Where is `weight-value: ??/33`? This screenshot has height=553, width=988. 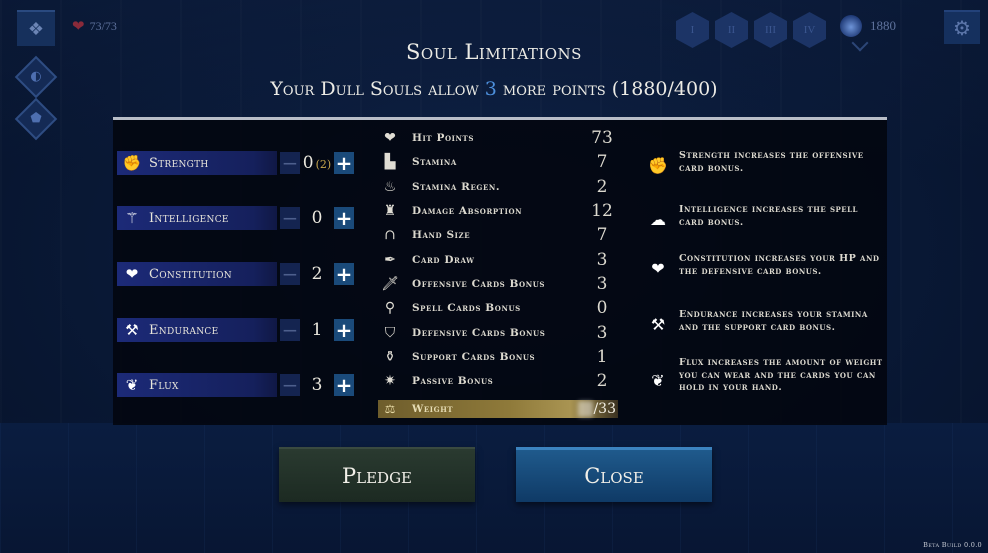 weight-value: ??/33 is located at coordinates (594, 409).